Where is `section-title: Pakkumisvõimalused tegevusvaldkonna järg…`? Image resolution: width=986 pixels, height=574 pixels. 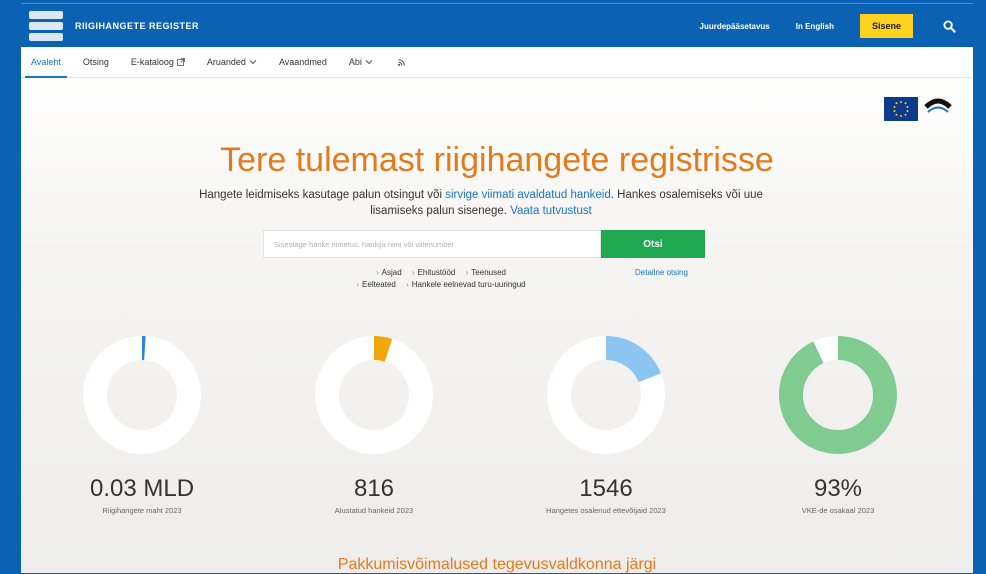 section-title: Pakkumisvõimalused tegevusvaldkonna järg… is located at coordinates (497, 564).